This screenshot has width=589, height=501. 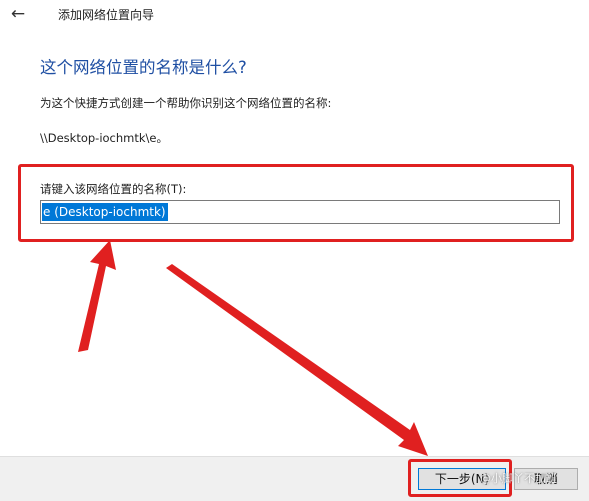 What do you see at coordinates (18, 14) in the screenshot?
I see `back-arrow-icon: ←` at bounding box center [18, 14].